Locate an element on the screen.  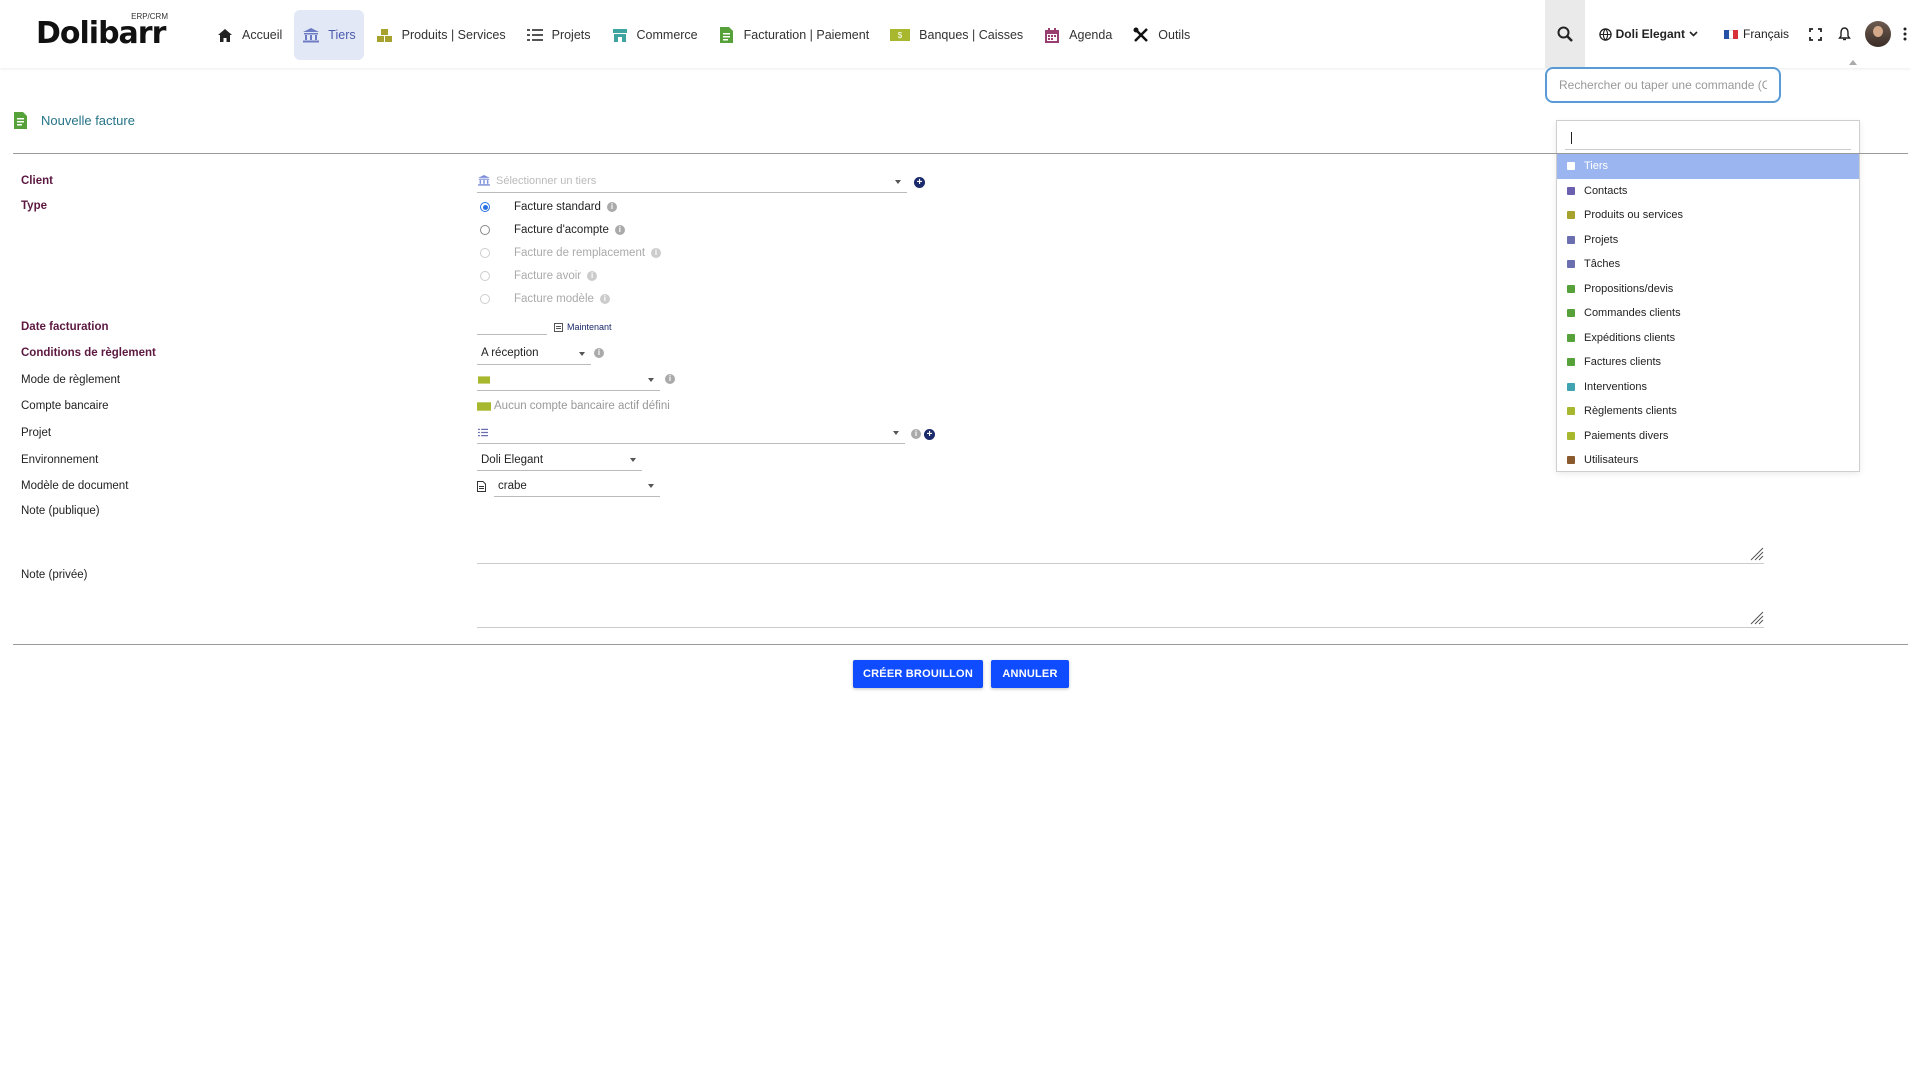
global-search-box is located at coordinates (1663, 85).